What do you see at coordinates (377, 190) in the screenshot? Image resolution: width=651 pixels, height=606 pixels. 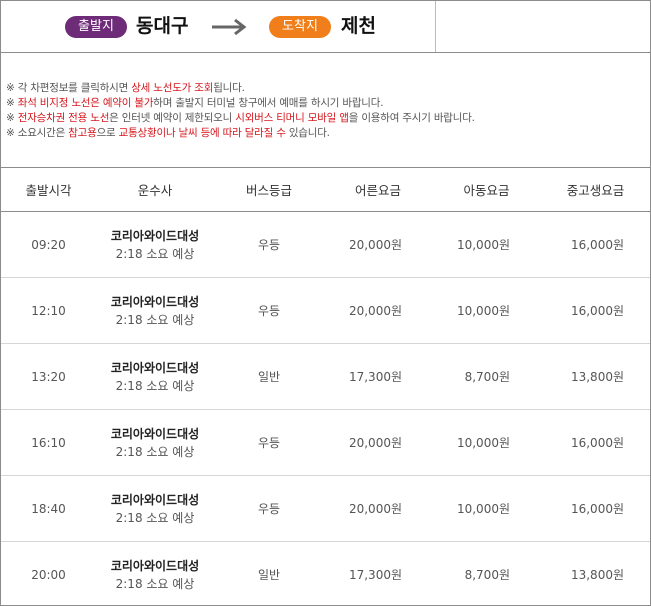 I see `header-adult-fare: 어른요금` at bounding box center [377, 190].